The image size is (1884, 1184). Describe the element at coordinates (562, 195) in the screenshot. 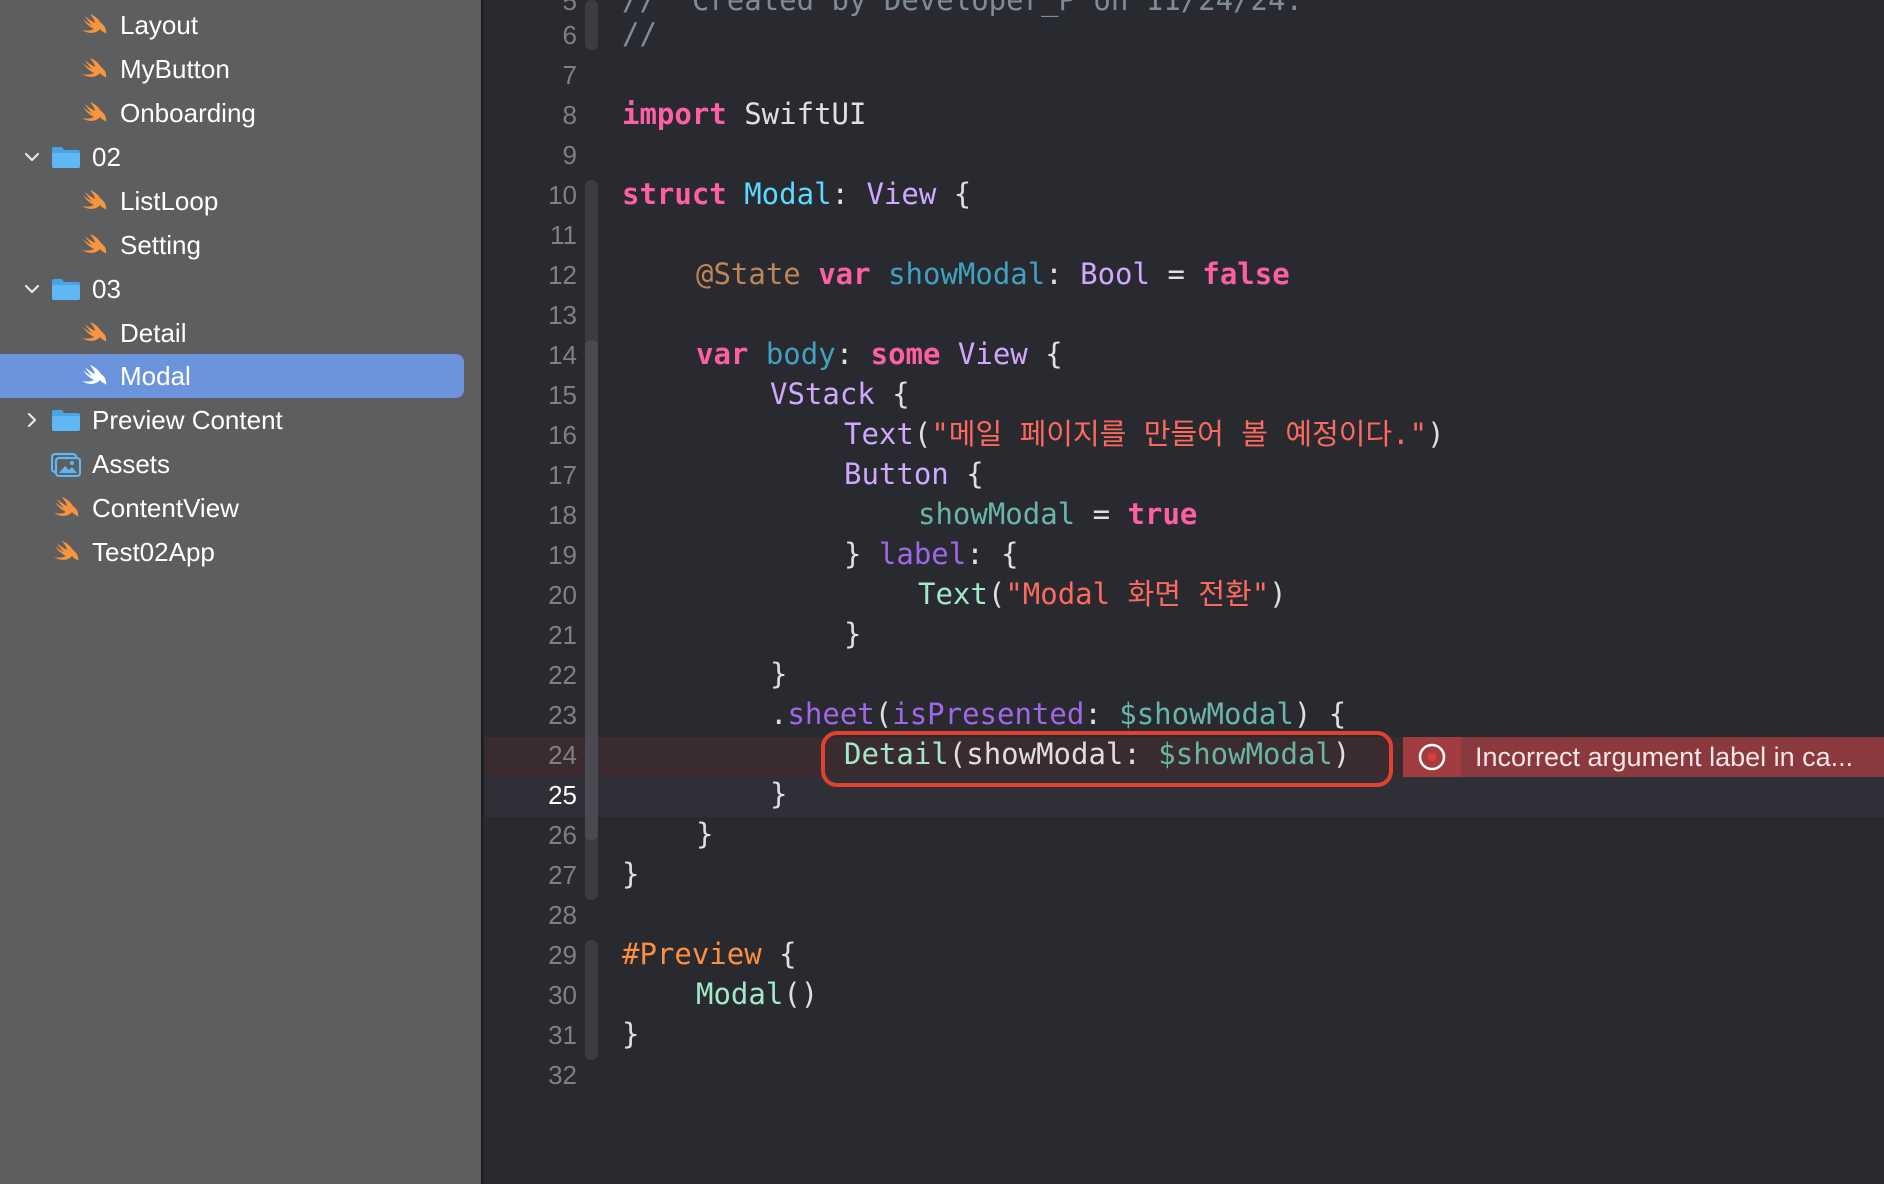

I see `line-number: 10` at that location.